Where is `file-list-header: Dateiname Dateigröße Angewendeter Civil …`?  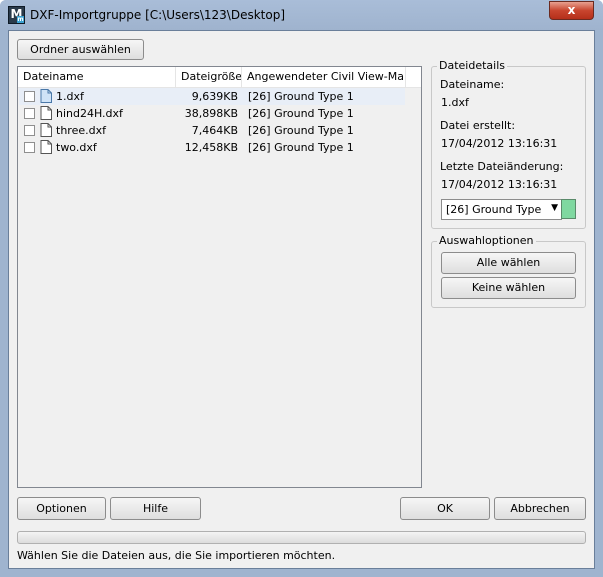 file-list-header: Dateiname Dateigröße Angewendeter Civil … is located at coordinates (219, 77).